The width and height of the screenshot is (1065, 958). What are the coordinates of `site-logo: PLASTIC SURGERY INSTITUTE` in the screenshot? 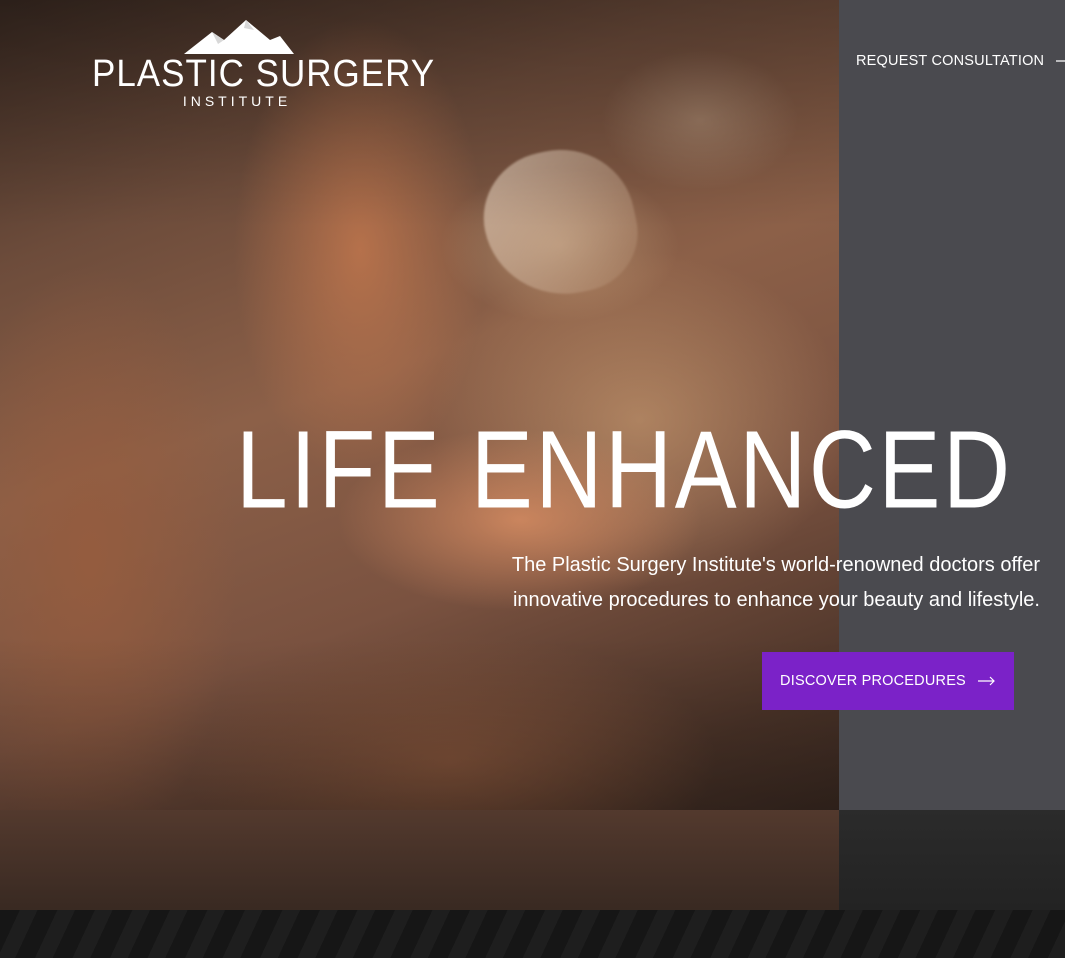 It's located at (264, 65).